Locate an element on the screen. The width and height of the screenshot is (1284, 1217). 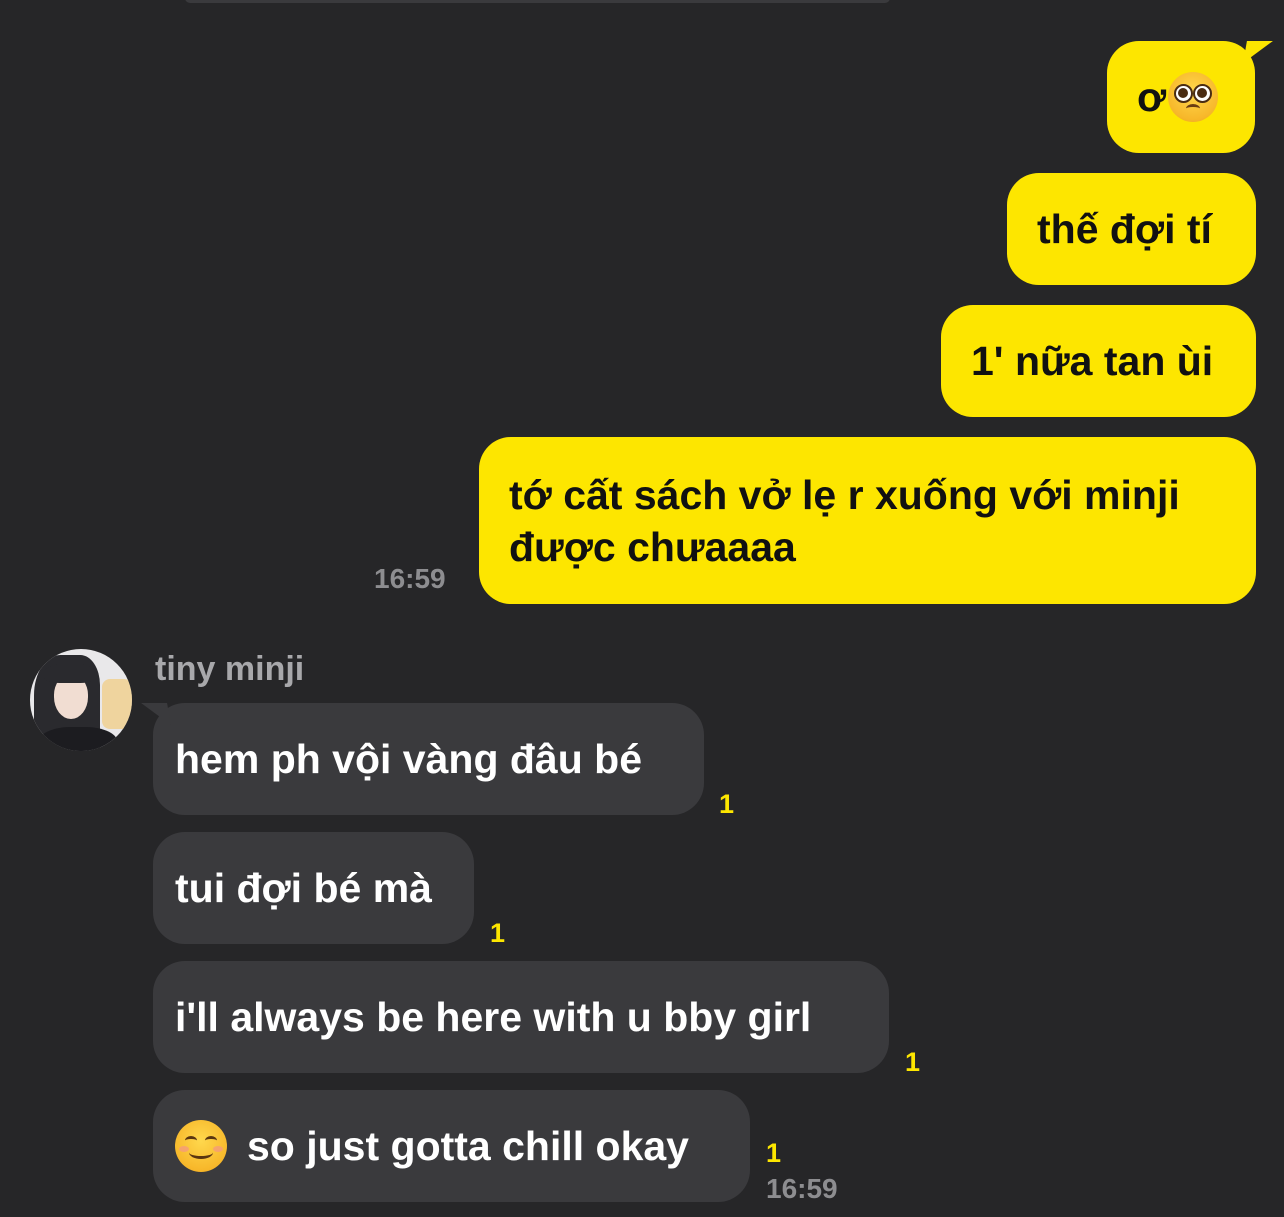
outgoing-message: ơ is located at coordinates (1190, 97).